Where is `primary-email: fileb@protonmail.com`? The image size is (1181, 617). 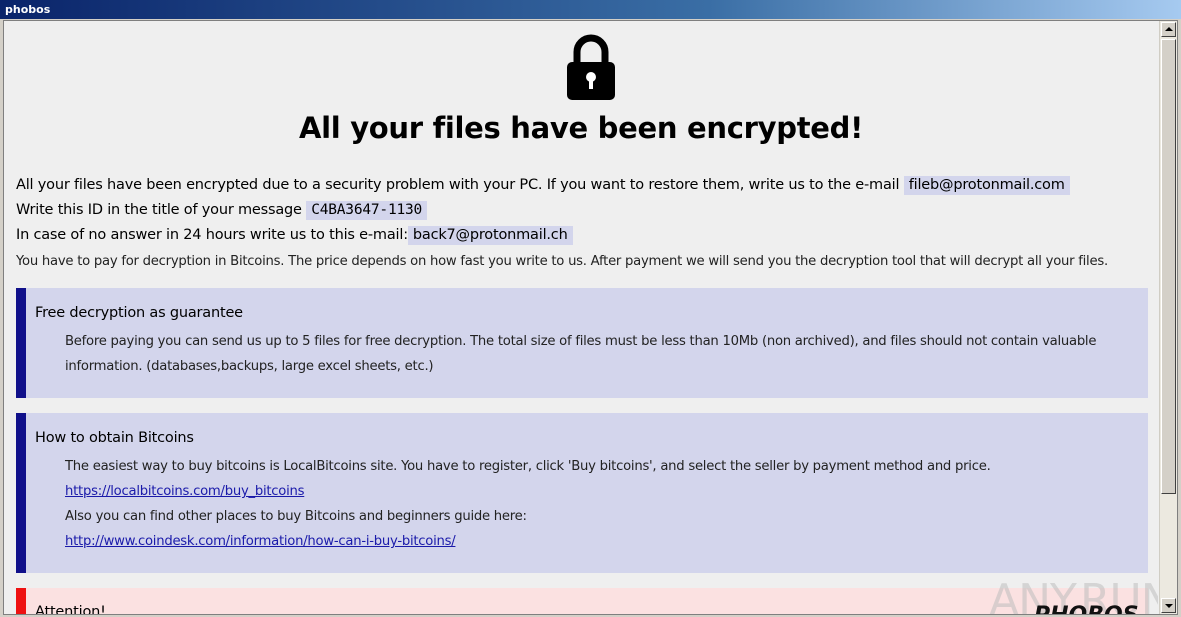
primary-email: fileb@protonmail.com is located at coordinates (986, 185).